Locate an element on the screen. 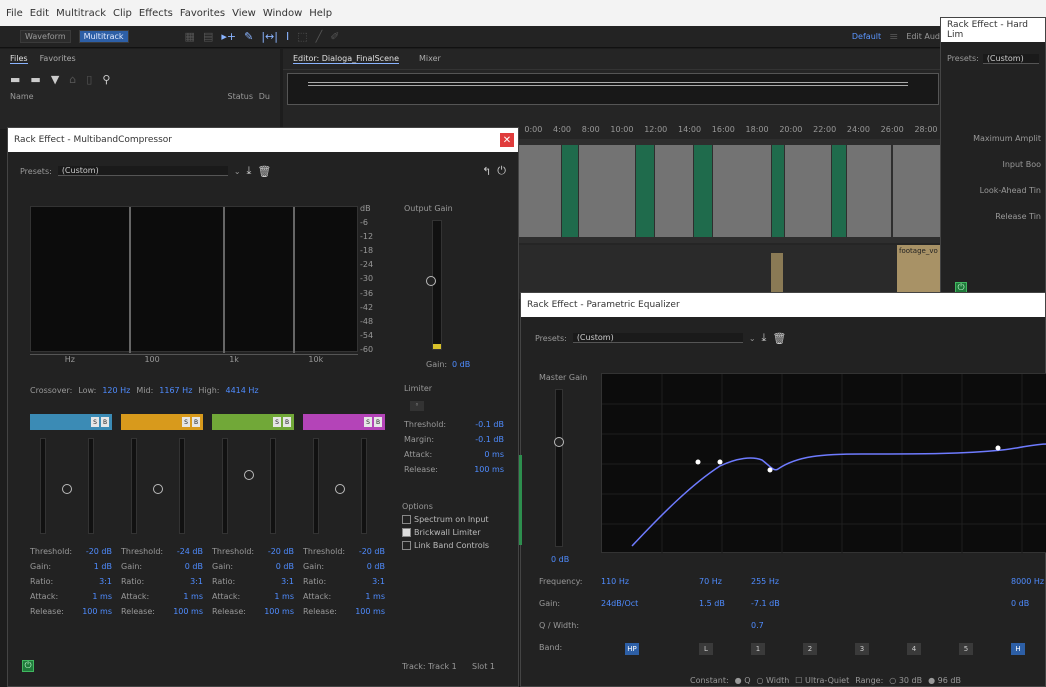 This screenshot has width=1046, height=687. ultra-quiet-checkbox: ☐ Ultra-Quiet is located at coordinates (822, 681).